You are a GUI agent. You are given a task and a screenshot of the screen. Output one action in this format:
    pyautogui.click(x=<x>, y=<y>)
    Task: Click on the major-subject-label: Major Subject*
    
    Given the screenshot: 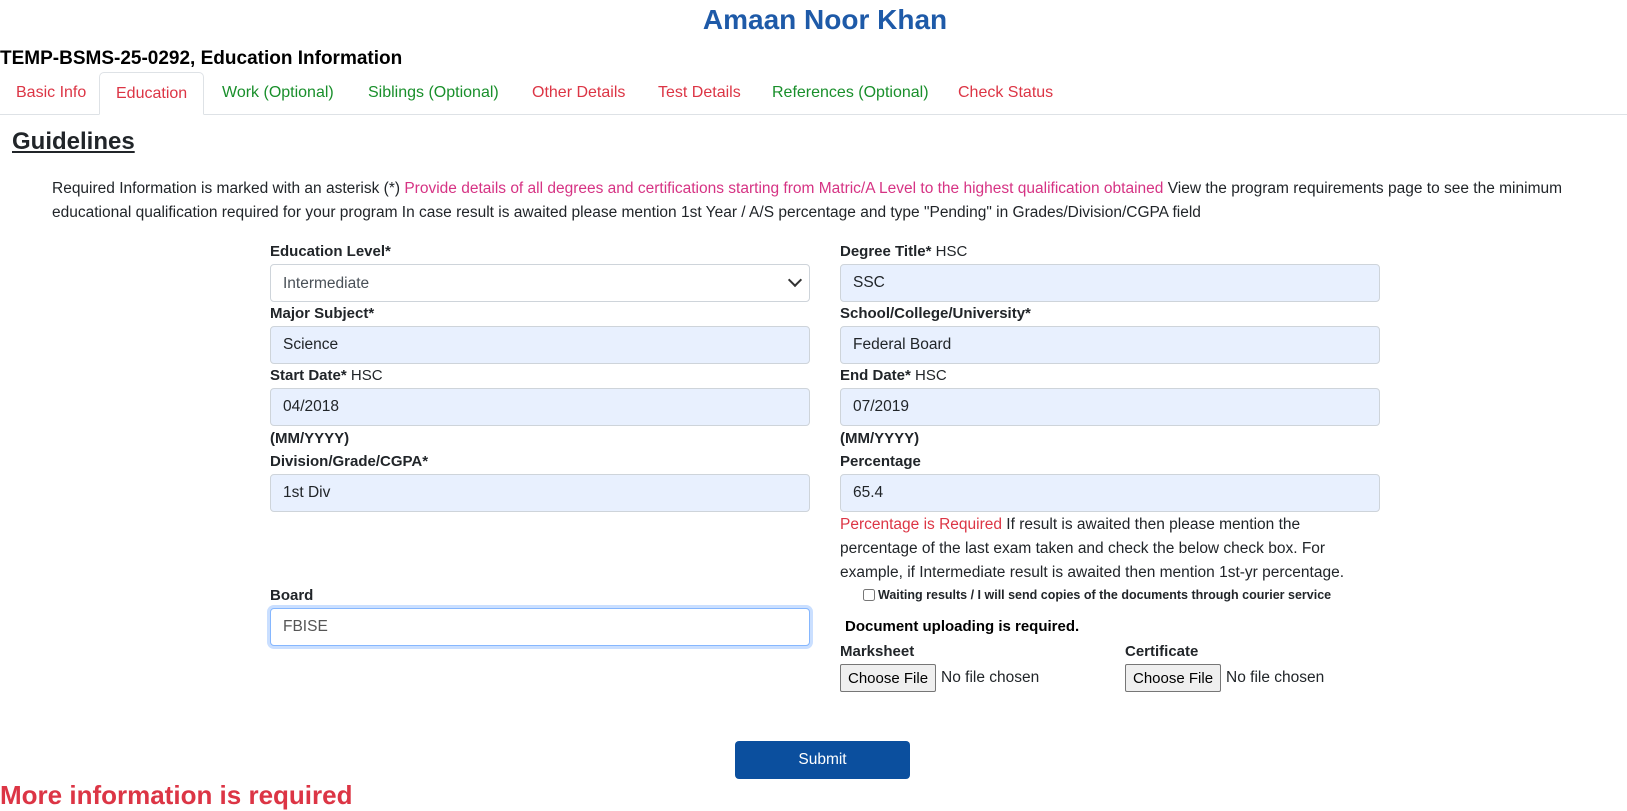 What is the action you would take?
    pyautogui.click(x=322, y=313)
    